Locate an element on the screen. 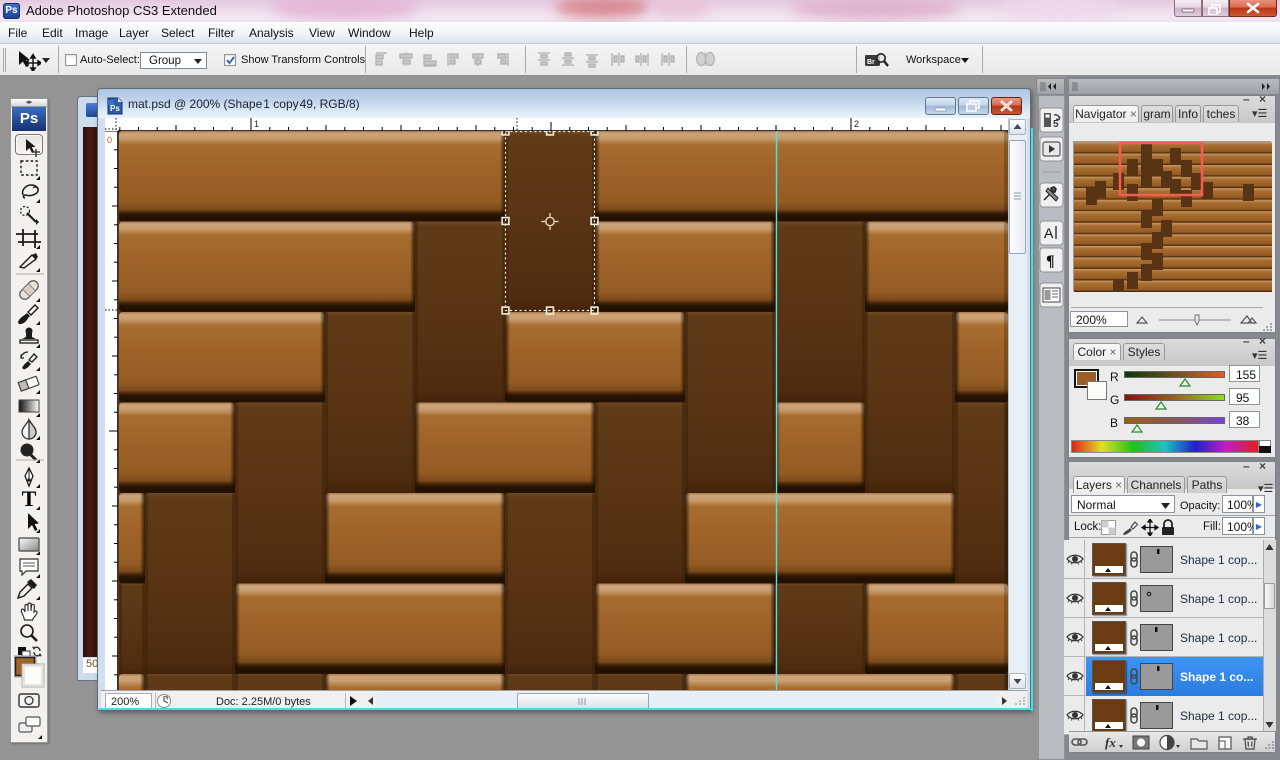 The width and height of the screenshot is (1280, 760). svg-text: A is located at coordinates (1049, 233).